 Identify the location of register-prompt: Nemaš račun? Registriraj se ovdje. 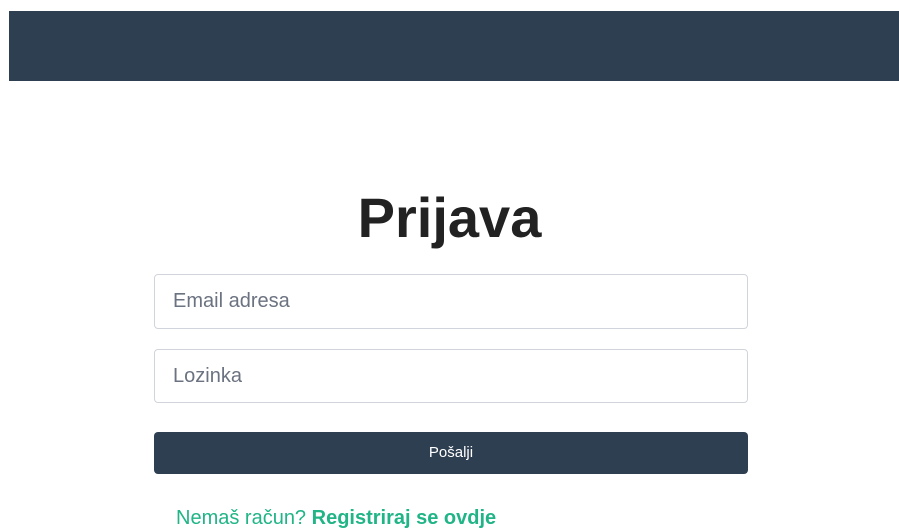
(336, 518).